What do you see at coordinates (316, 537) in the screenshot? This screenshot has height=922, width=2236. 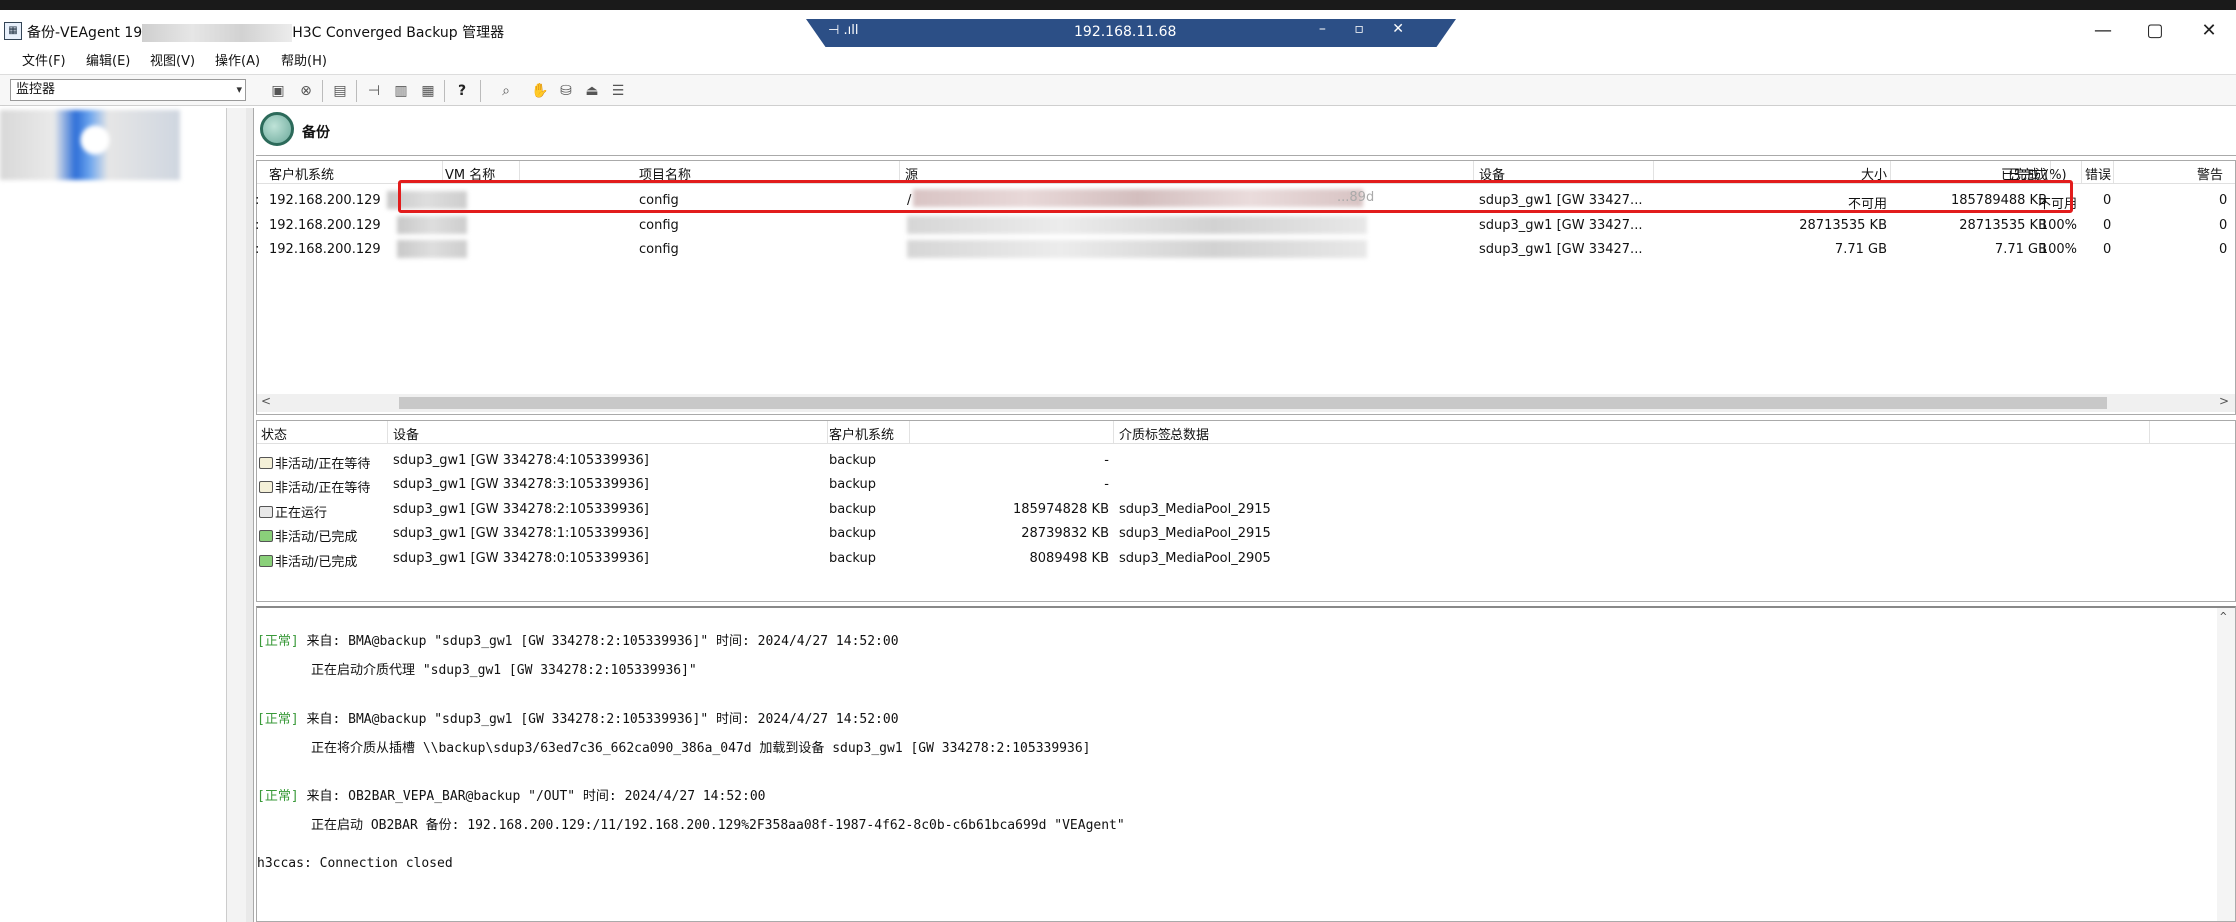 I see `device-status-label: 非活动/已完成` at bounding box center [316, 537].